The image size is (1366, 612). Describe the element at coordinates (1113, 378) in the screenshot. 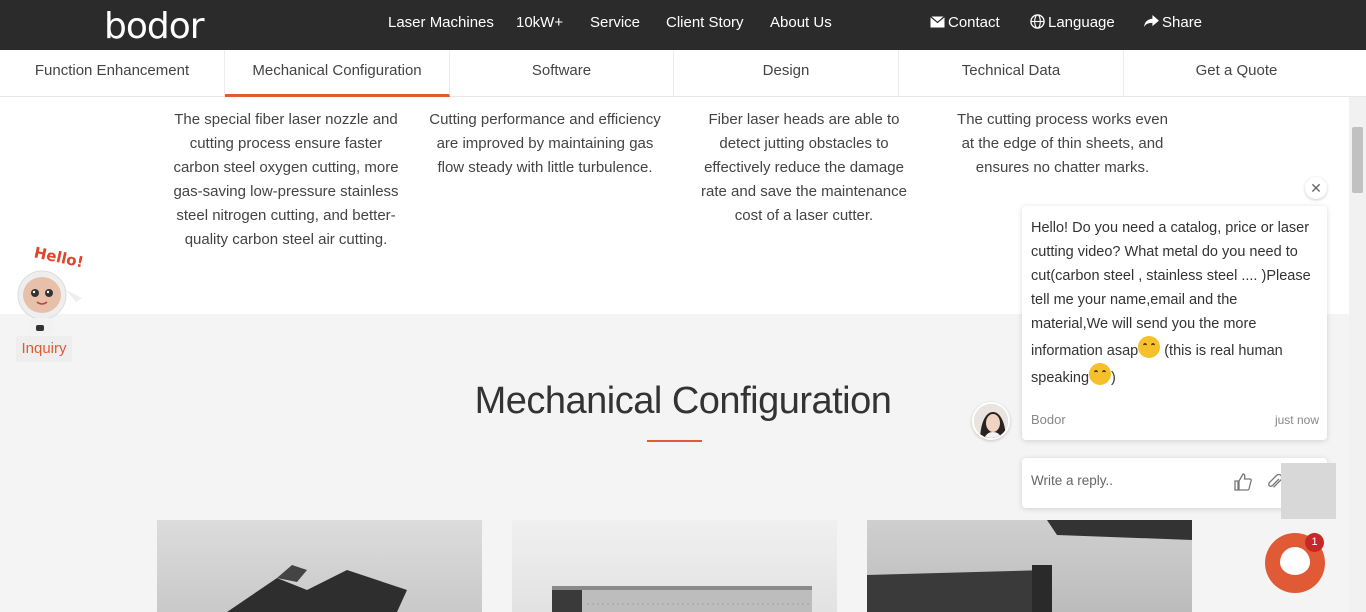

I see `chat-message-part3: )` at that location.